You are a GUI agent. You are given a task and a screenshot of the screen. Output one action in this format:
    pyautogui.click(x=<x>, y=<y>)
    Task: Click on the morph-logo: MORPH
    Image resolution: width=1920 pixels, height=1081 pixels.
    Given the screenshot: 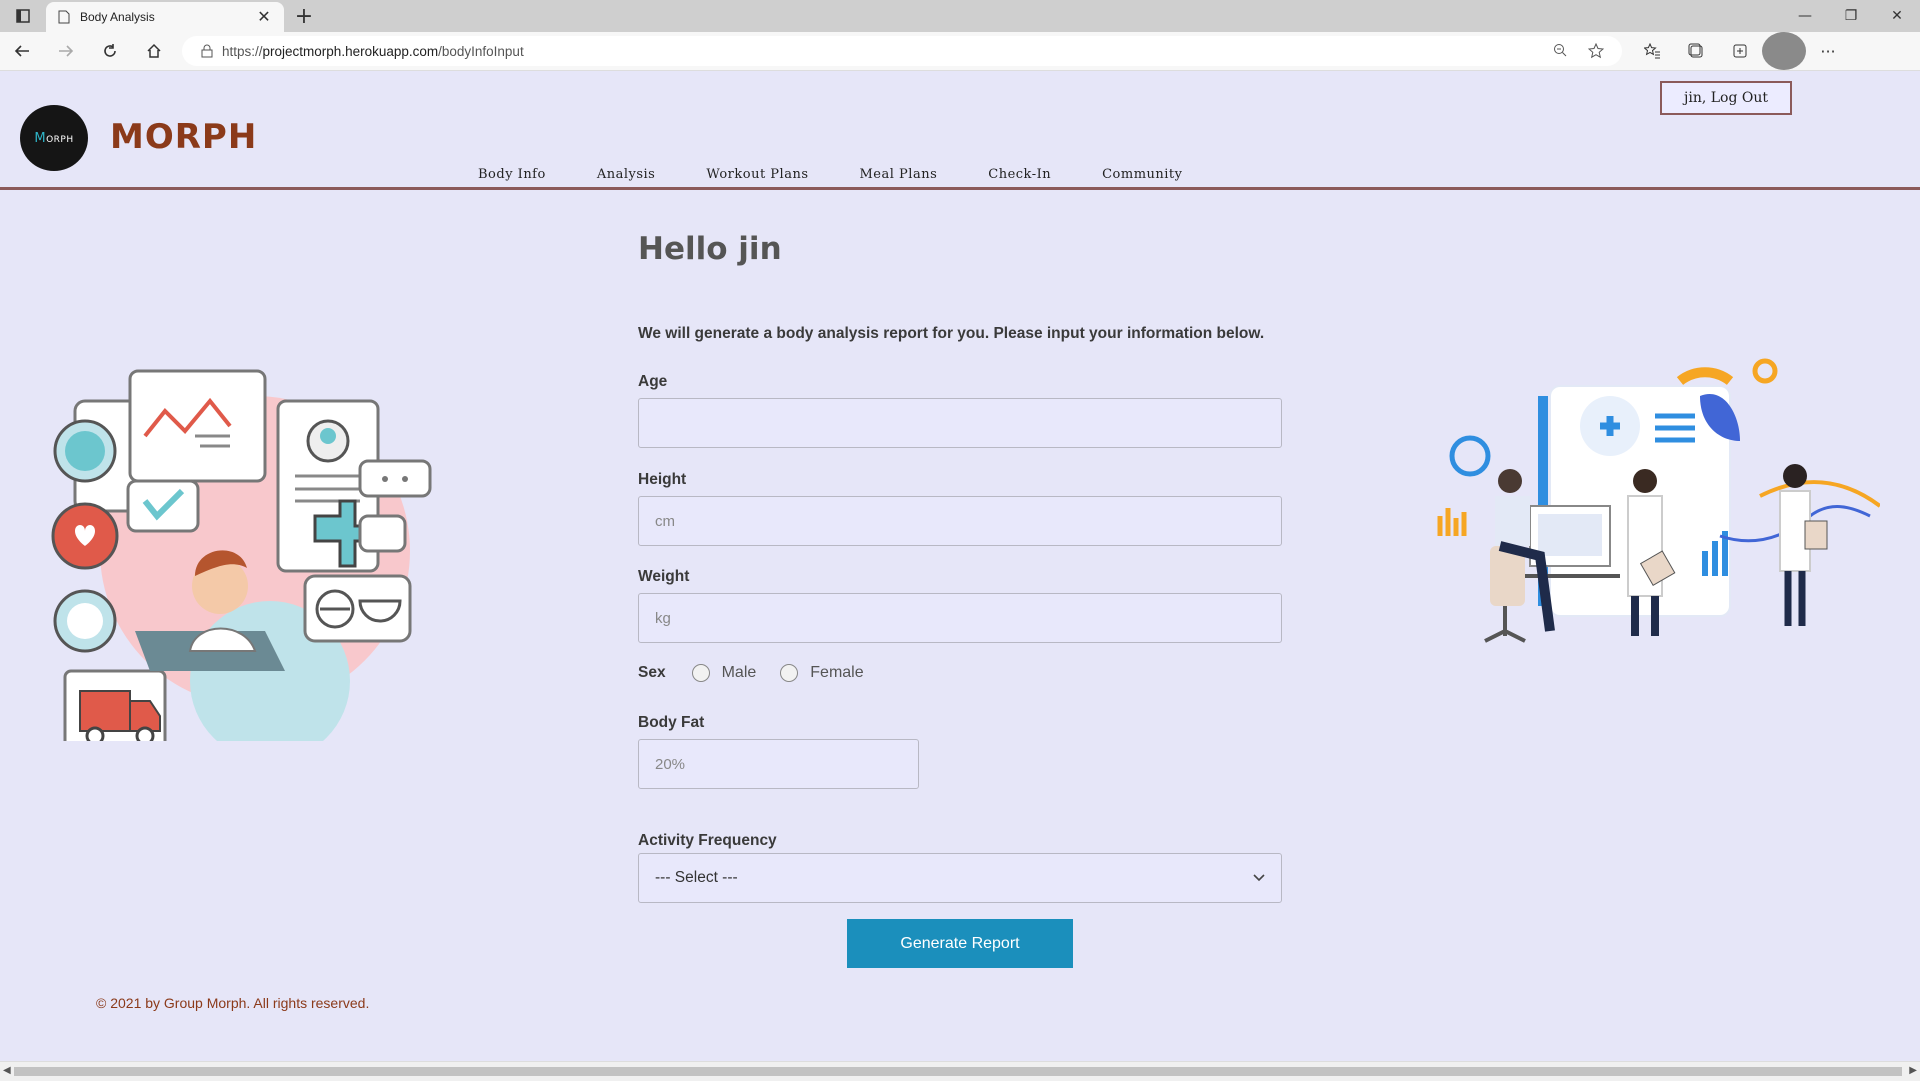 What is the action you would take?
    pyautogui.click(x=54, y=138)
    